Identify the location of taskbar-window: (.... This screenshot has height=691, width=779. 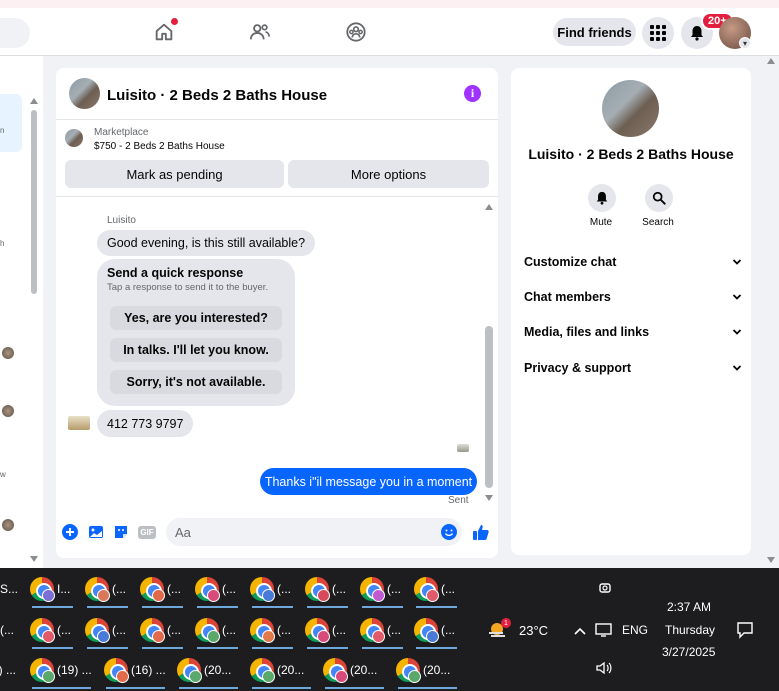
(7, 630).